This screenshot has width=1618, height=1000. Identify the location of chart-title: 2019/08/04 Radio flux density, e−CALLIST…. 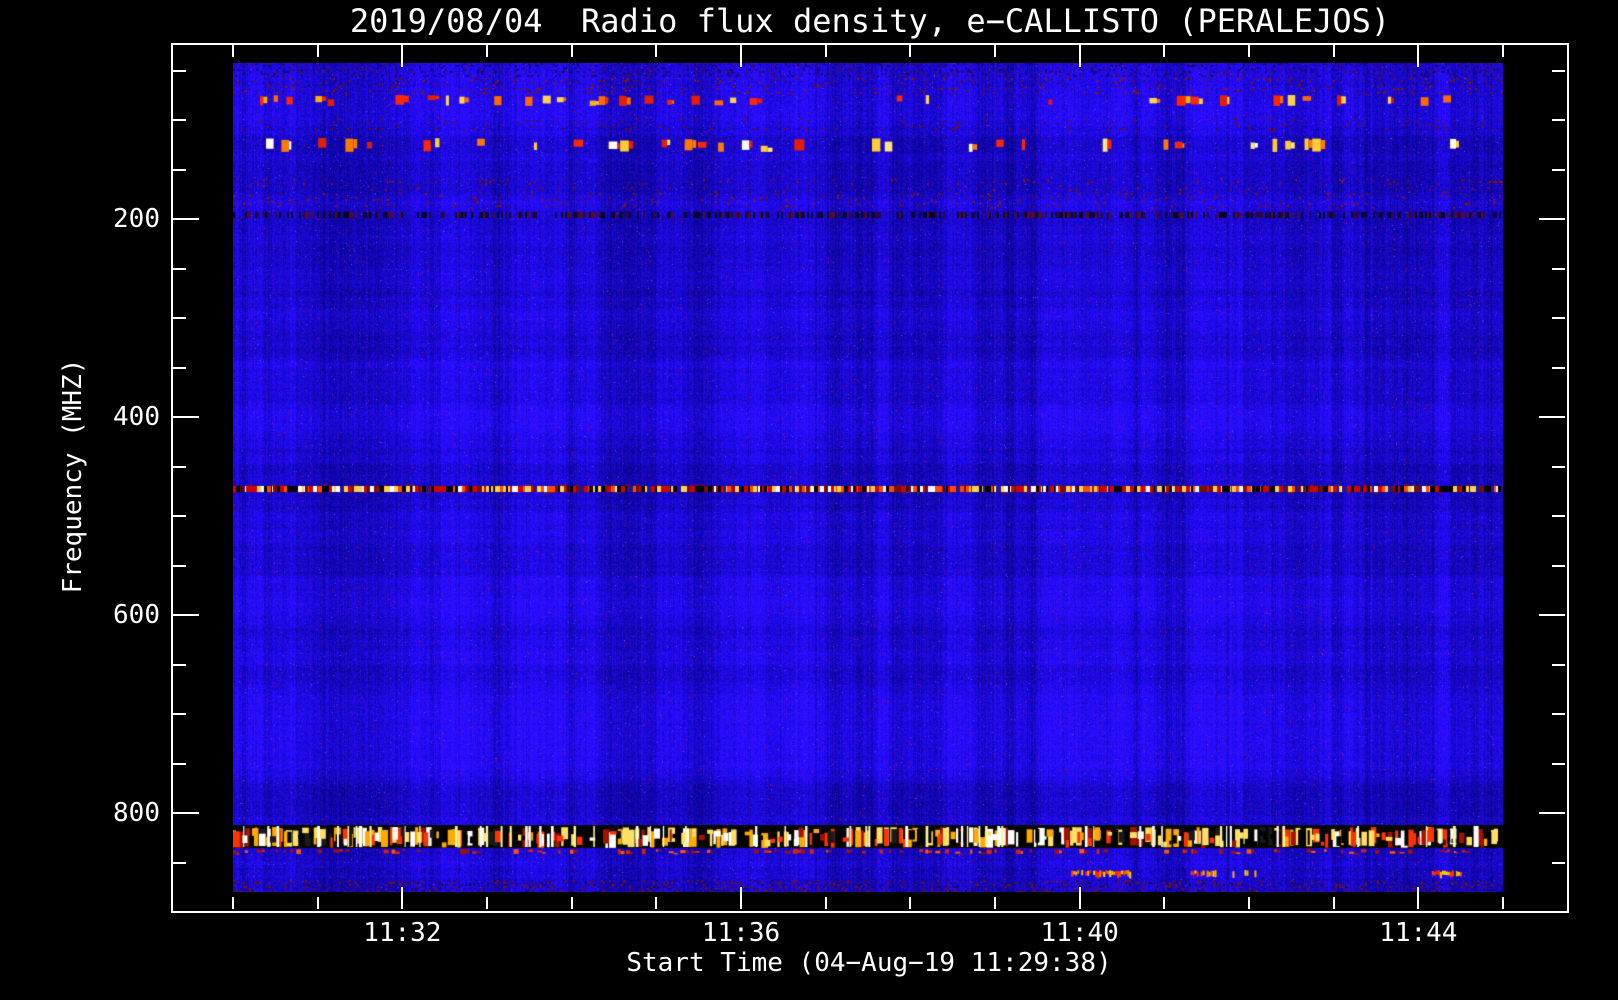
(870, 21).